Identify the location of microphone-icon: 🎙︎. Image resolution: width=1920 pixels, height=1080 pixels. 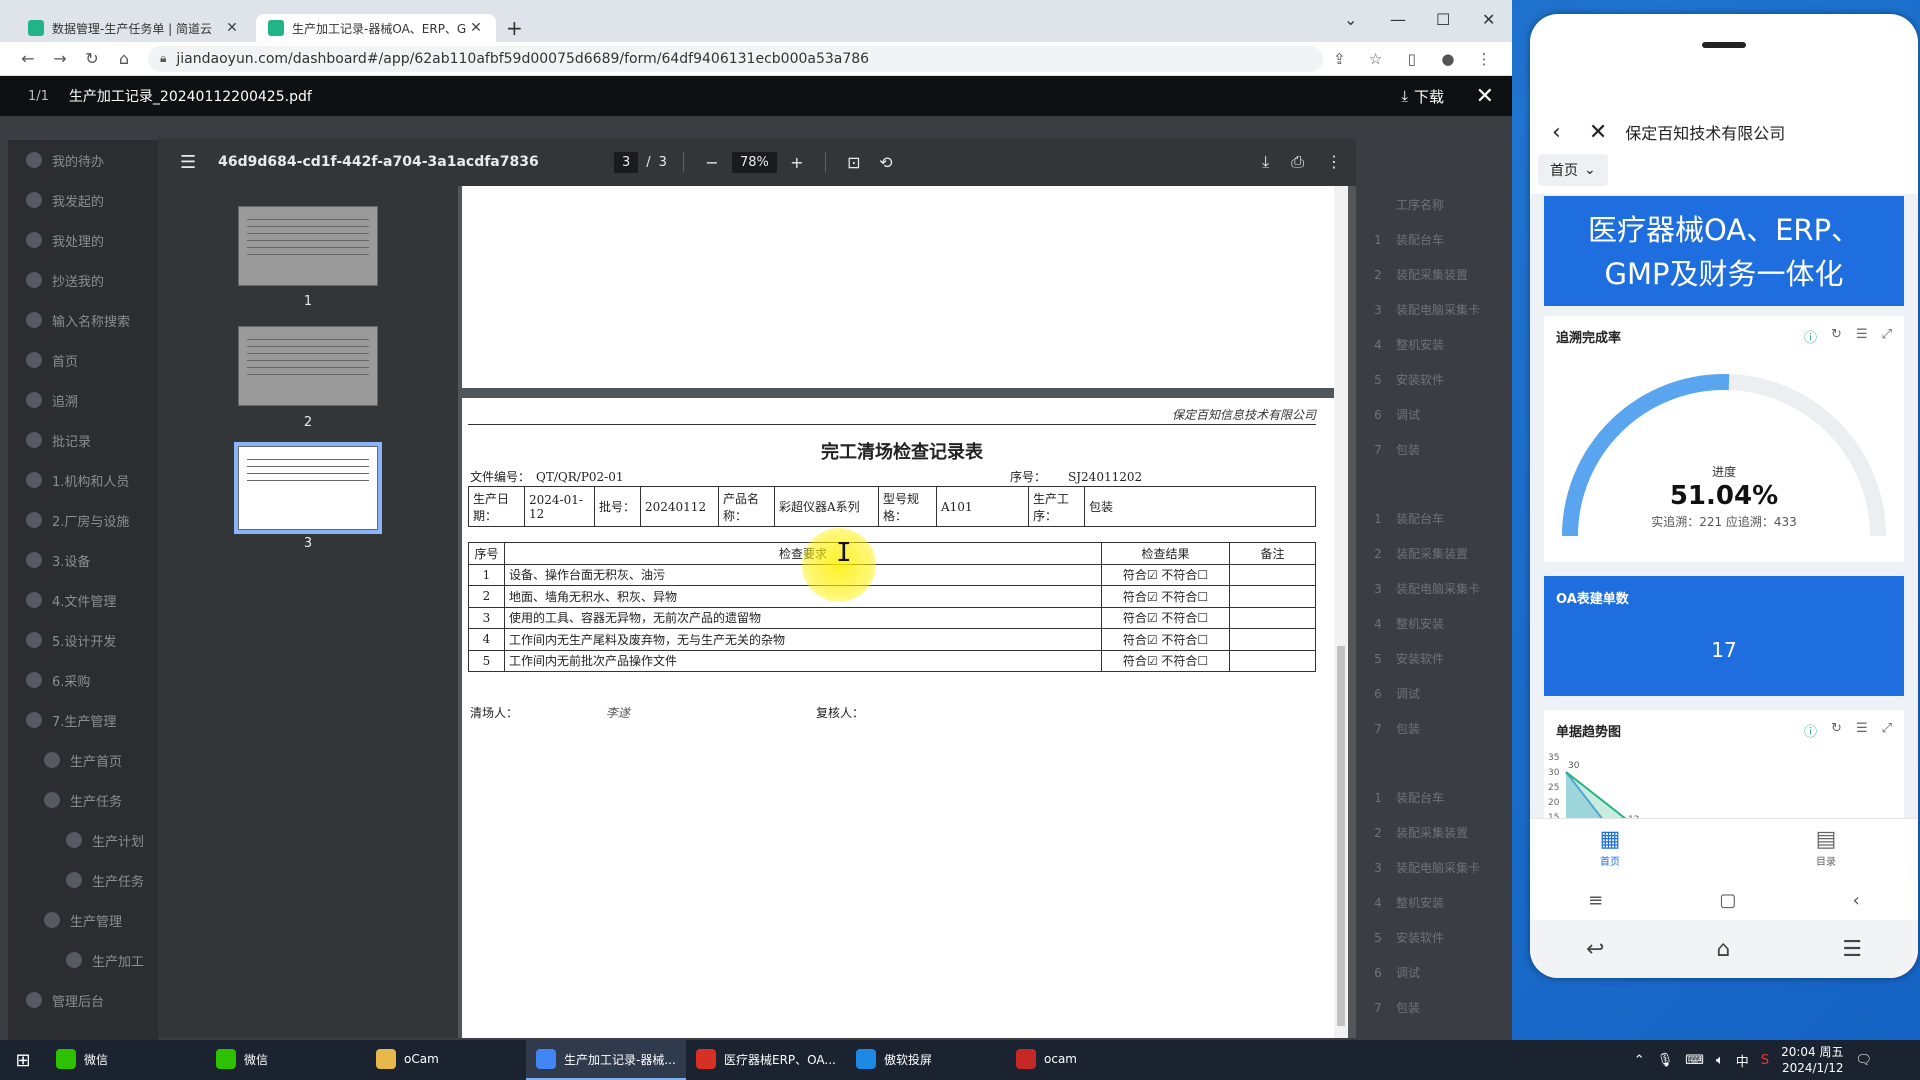
(1665, 1060).